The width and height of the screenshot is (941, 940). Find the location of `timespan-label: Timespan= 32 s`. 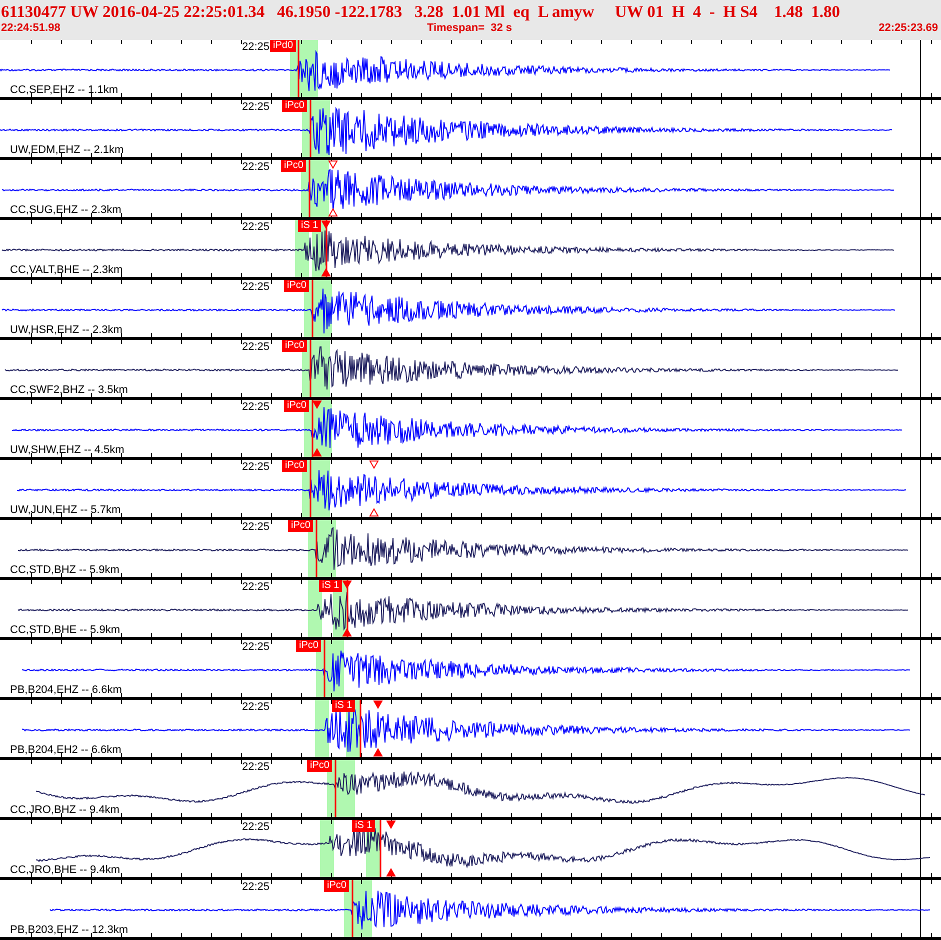

timespan-label: Timespan= 32 s is located at coordinates (469, 28).